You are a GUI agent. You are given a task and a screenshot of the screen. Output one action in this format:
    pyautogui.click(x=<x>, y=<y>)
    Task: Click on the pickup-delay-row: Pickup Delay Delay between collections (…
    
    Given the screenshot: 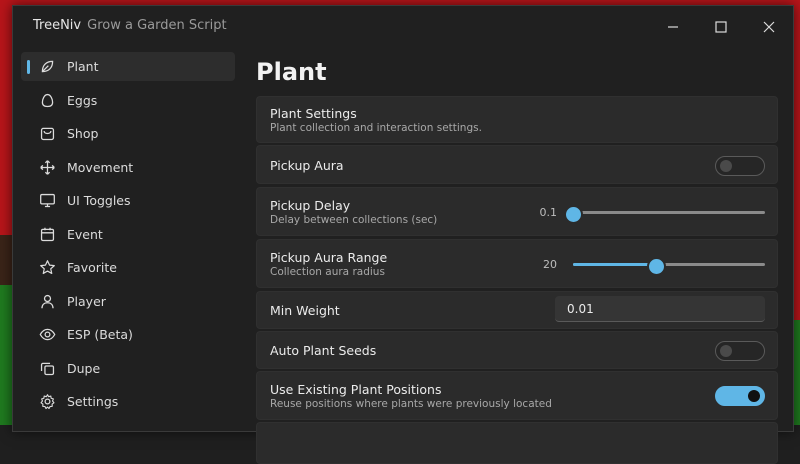 What is the action you would take?
    pyautogui.click(x=517, y=211)
    